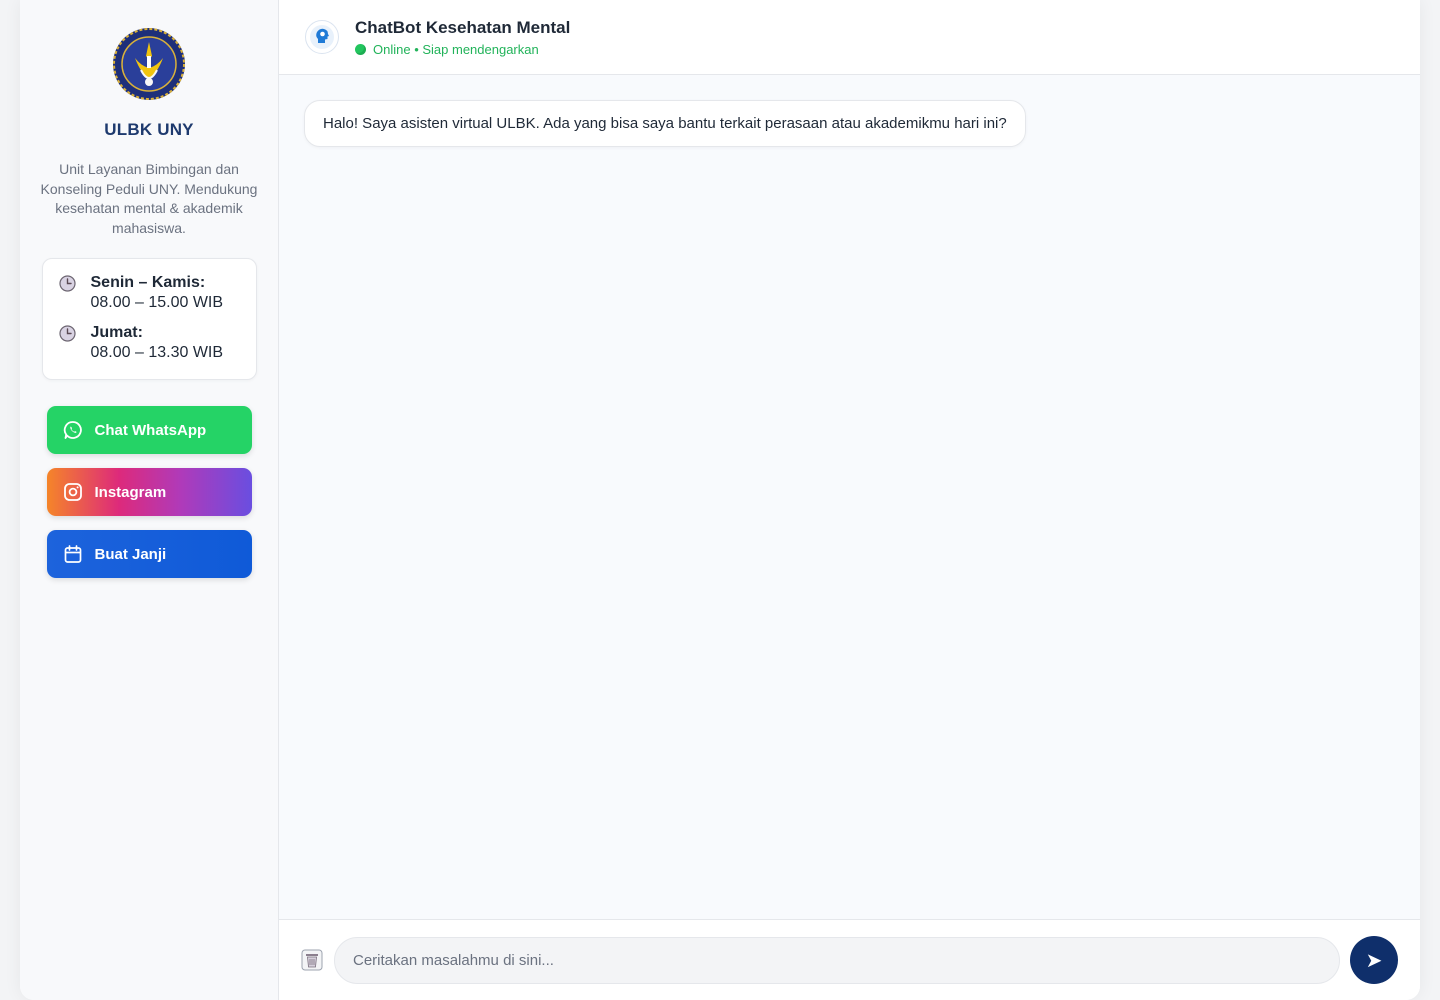  Describe the element at coordinates (72, 492) in the screenshot. I see `instagram-icon` at that location.